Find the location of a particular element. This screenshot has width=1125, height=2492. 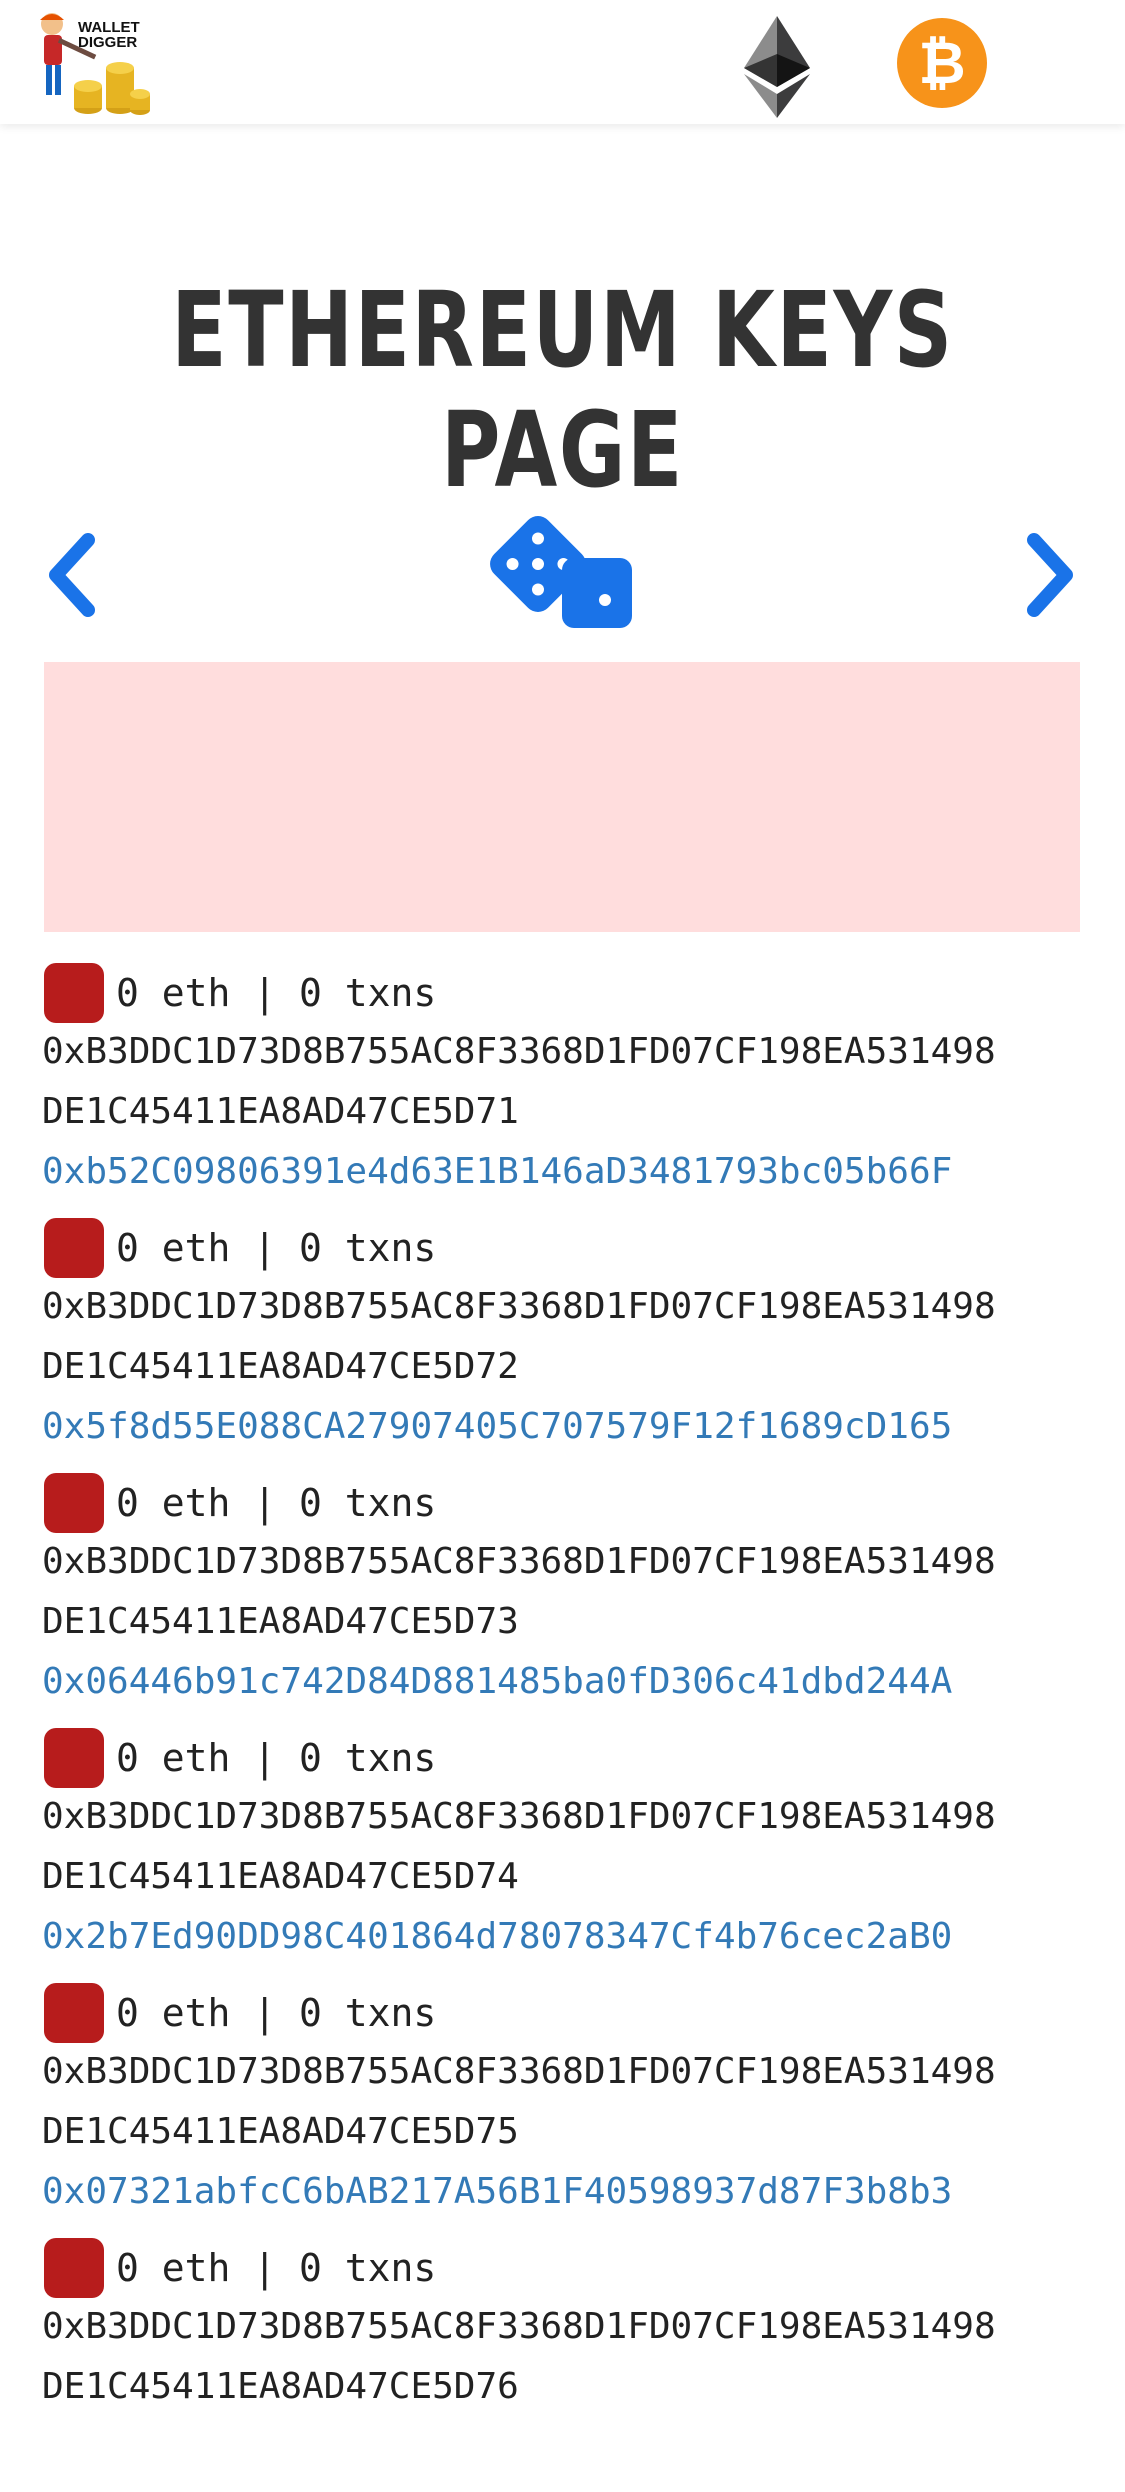

bitcoin-icon: ₿ is located at coordinates (942, 63).